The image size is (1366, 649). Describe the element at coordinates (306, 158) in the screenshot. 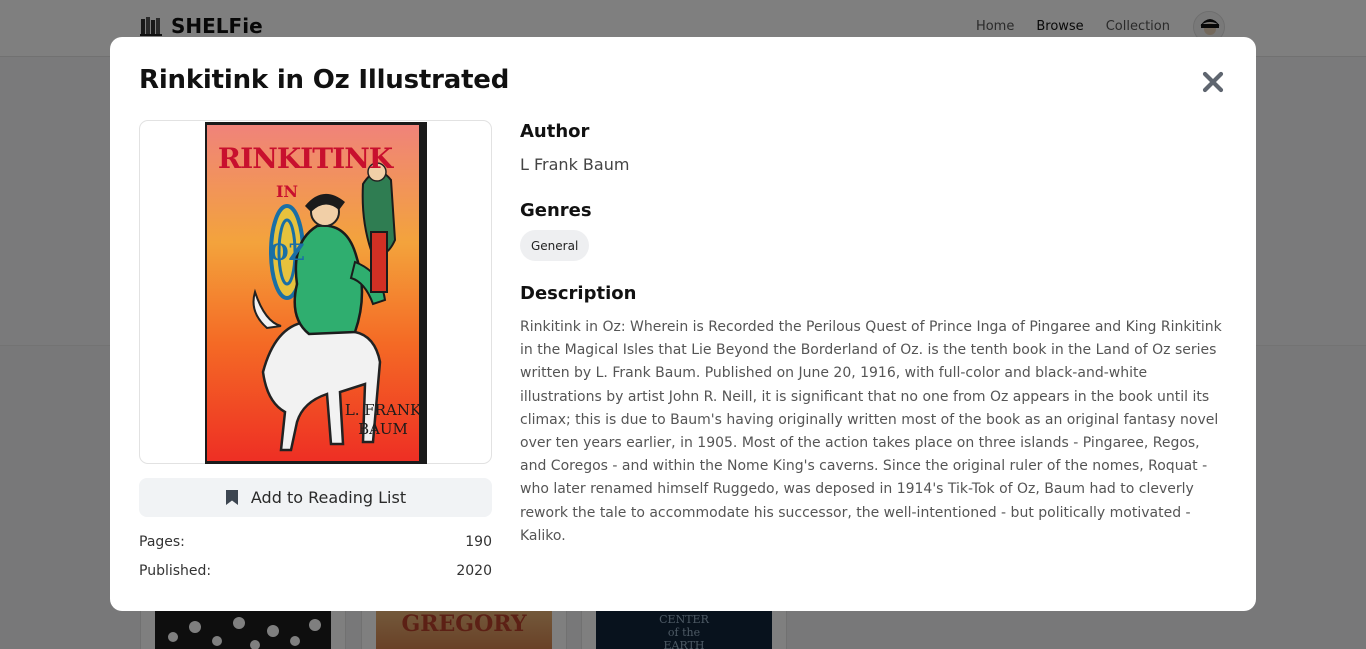

I see `cover-title-line: RINKITINK` at that location.